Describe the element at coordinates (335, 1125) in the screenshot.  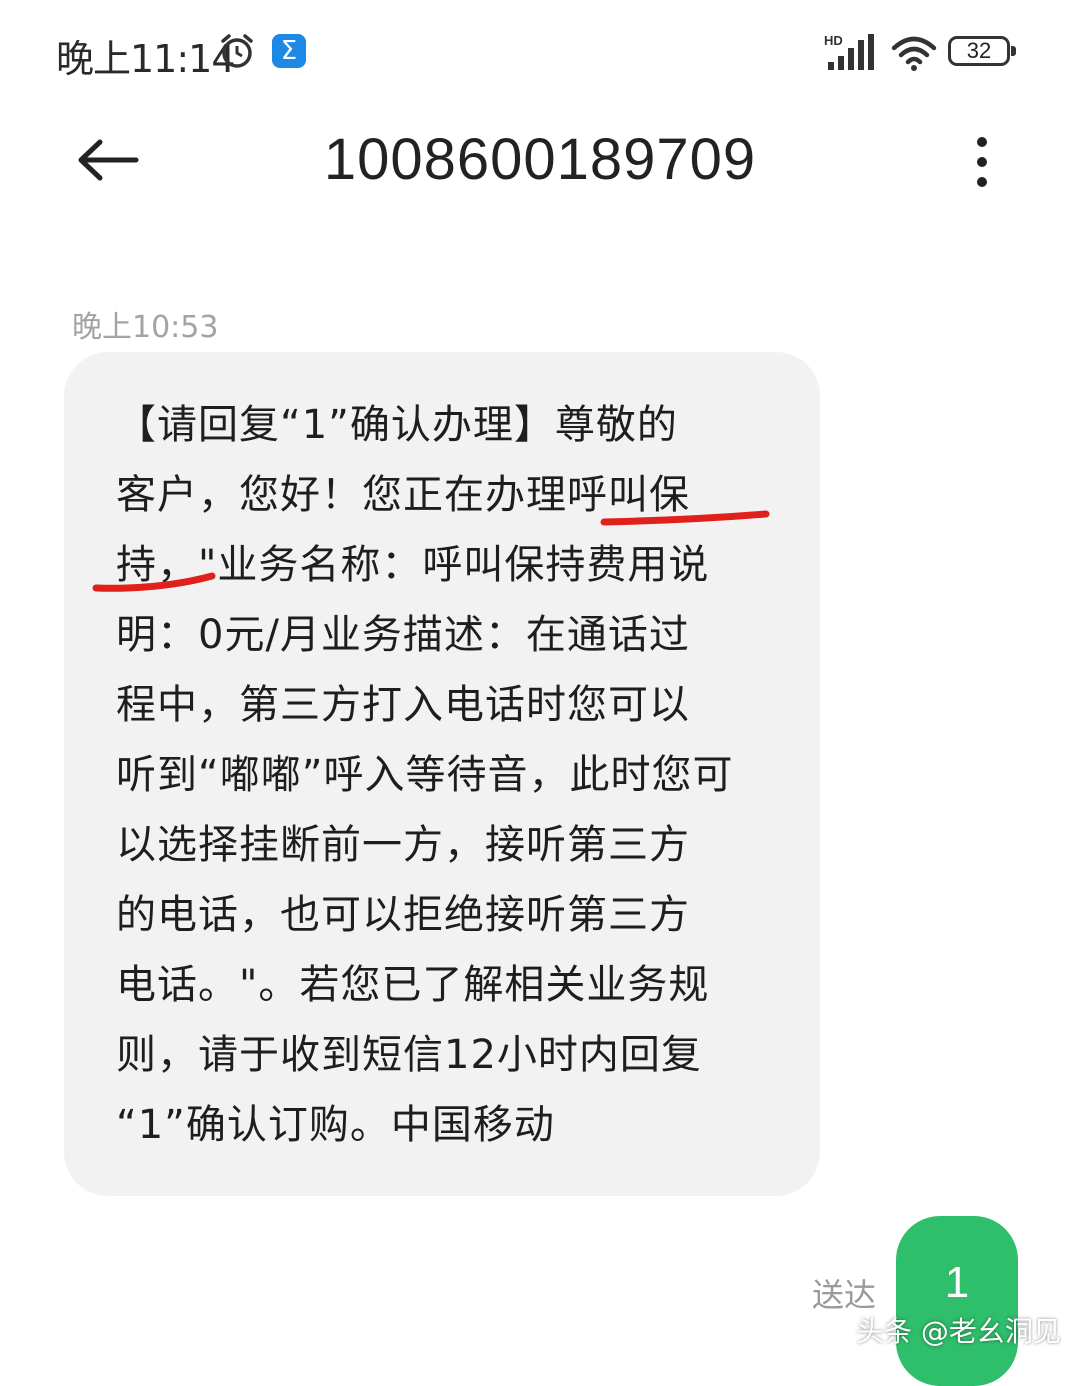
I see `message-line: “1”确认订购。中国移动` at that location.